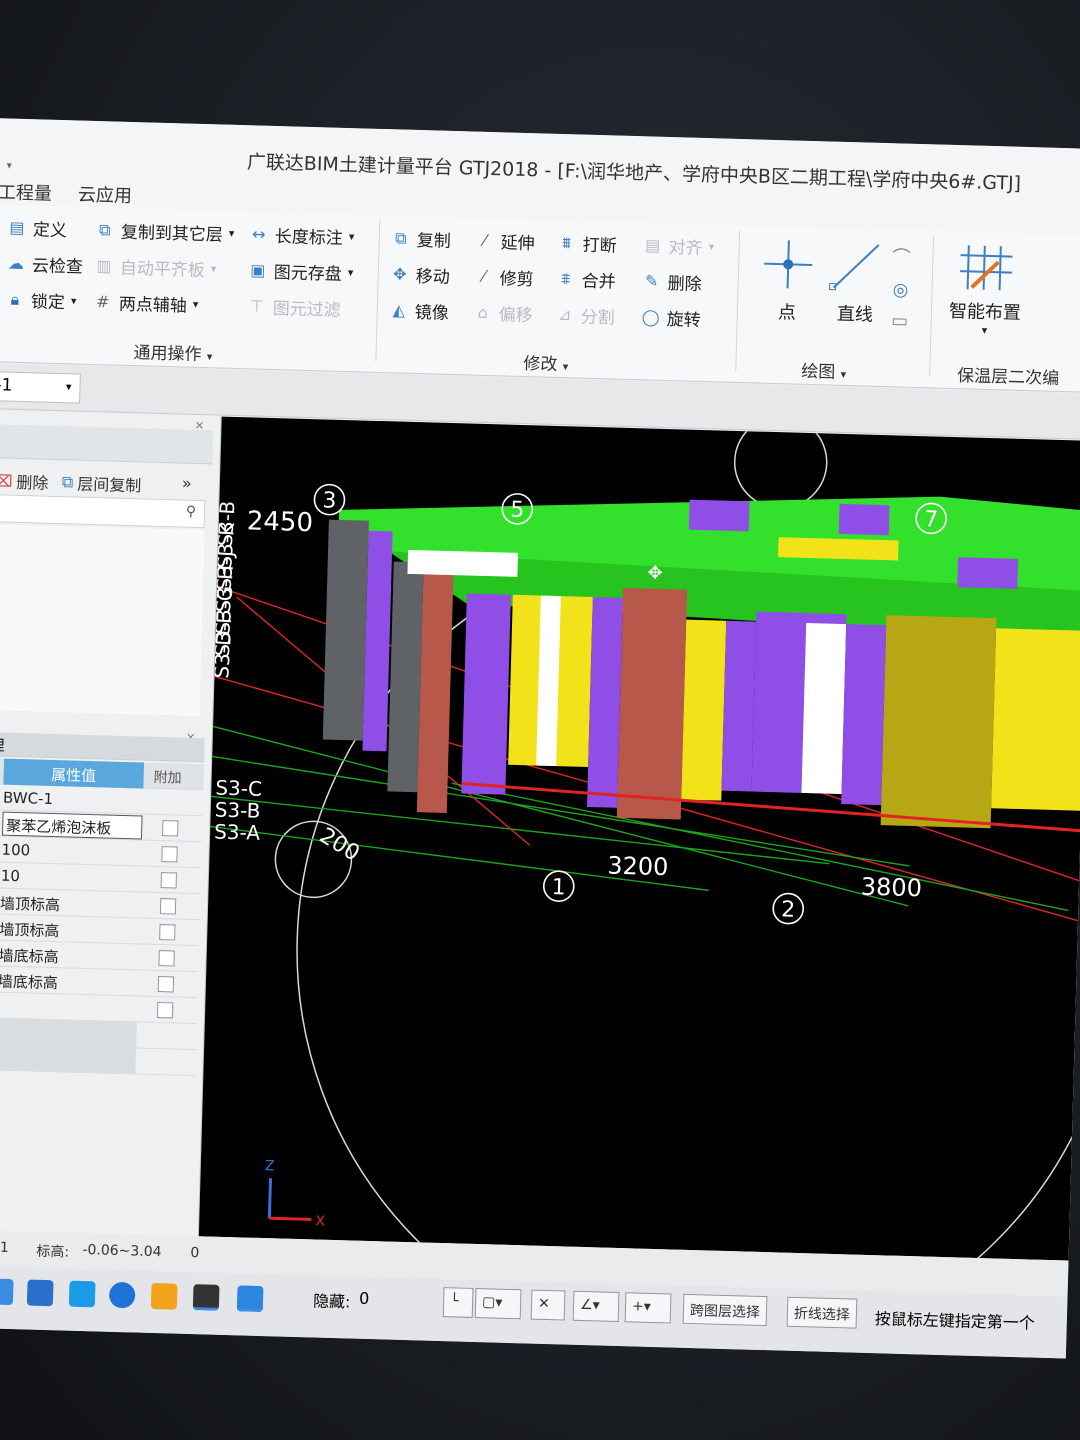 Image resolution: width=1080 pixels, height=1440 pixels. I want to click on general-ops-group-label: 通用操作 ▾, so click(173, 351).